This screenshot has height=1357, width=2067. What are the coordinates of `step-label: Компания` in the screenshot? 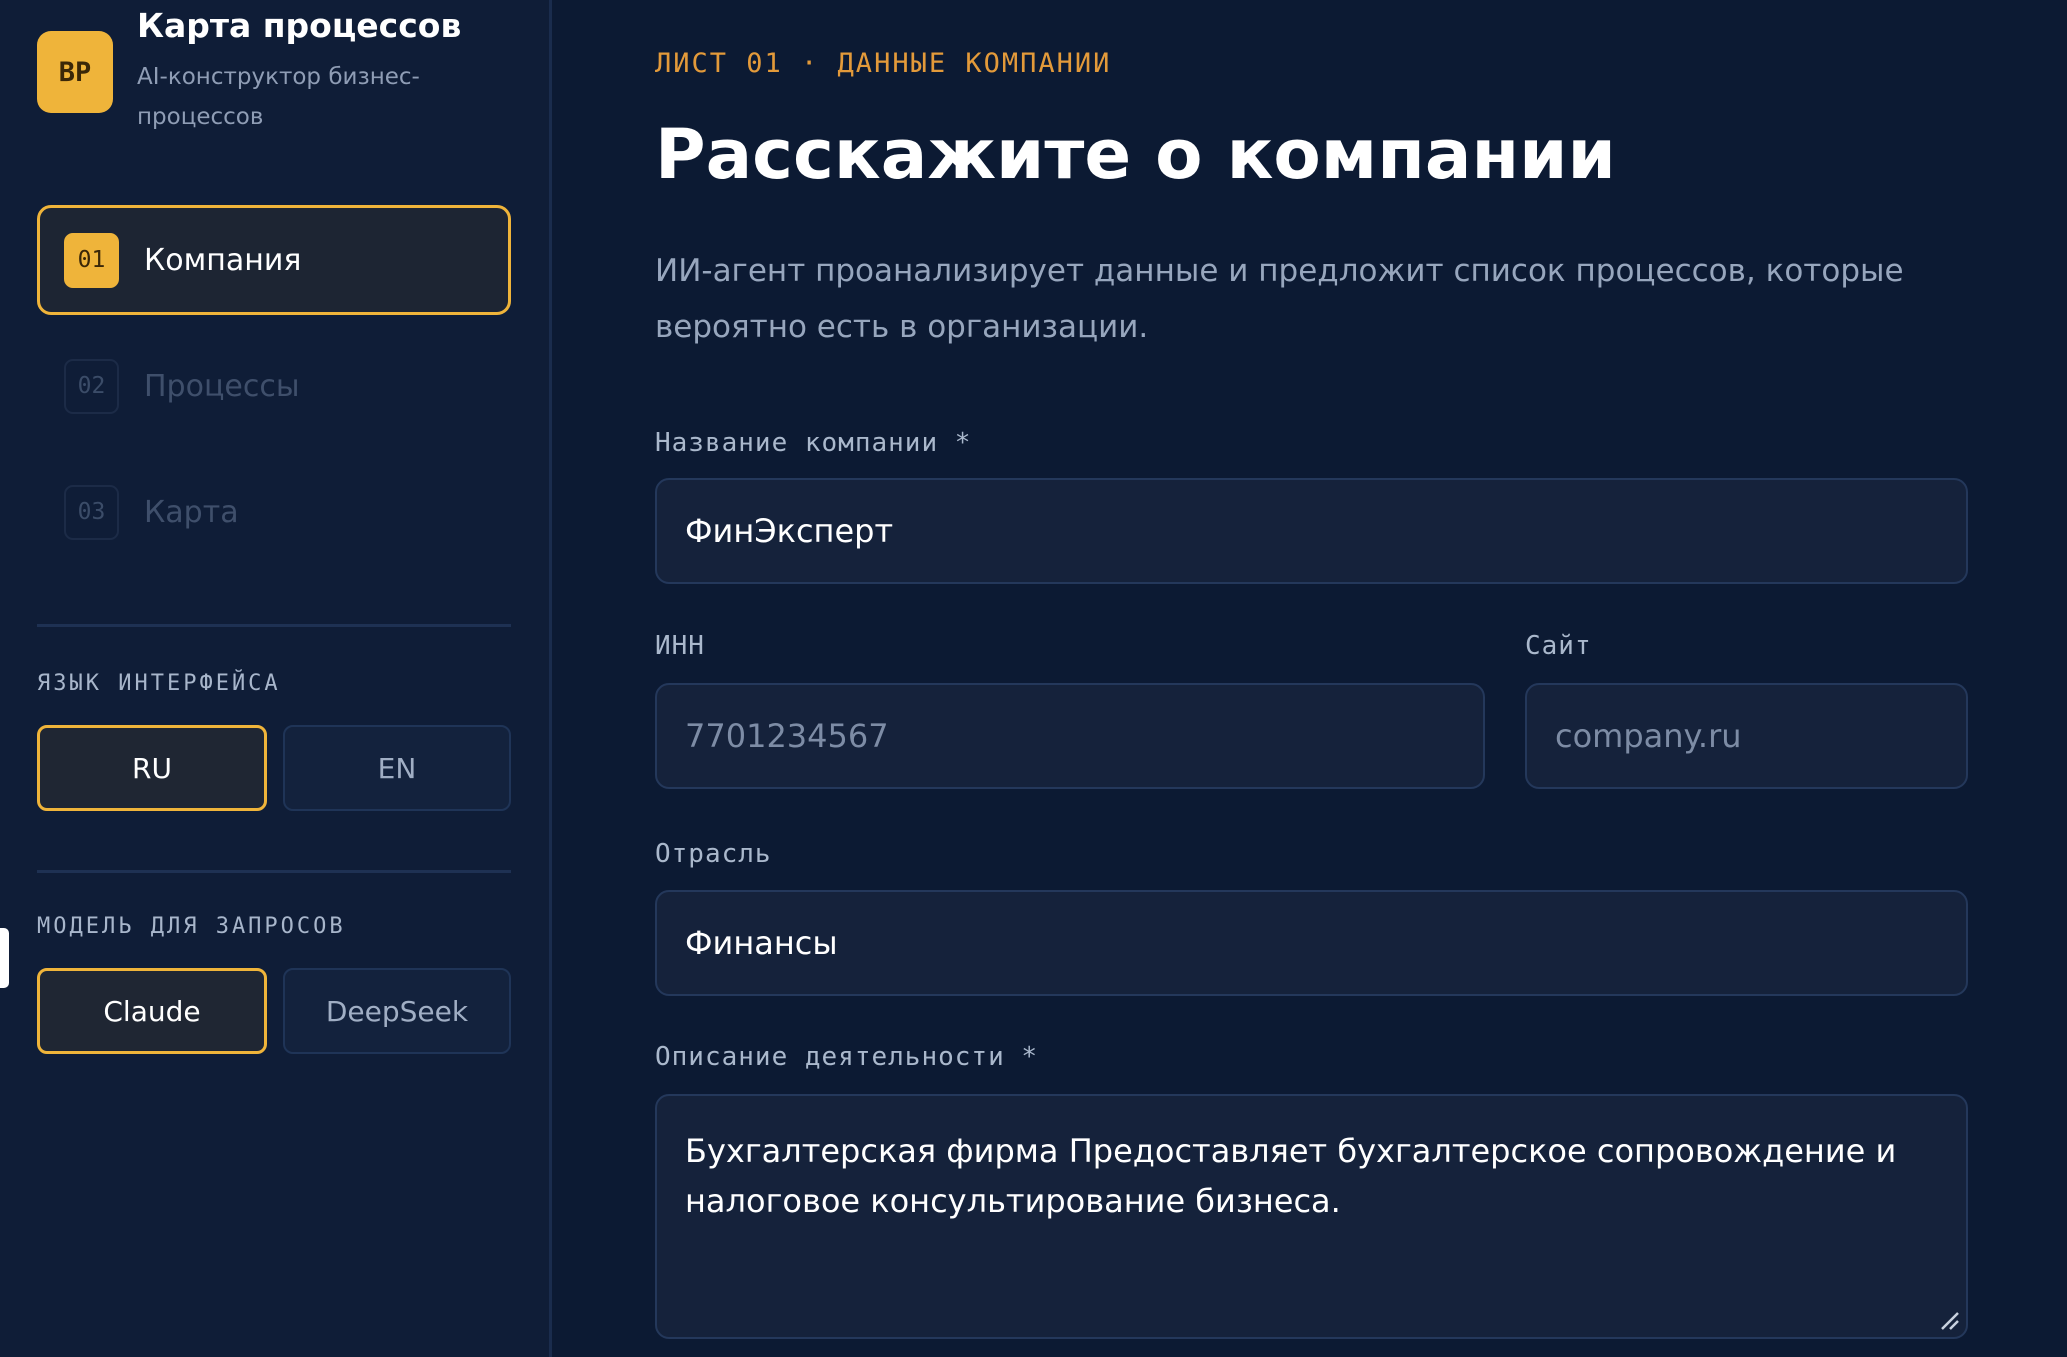 It's located at (223, 260).